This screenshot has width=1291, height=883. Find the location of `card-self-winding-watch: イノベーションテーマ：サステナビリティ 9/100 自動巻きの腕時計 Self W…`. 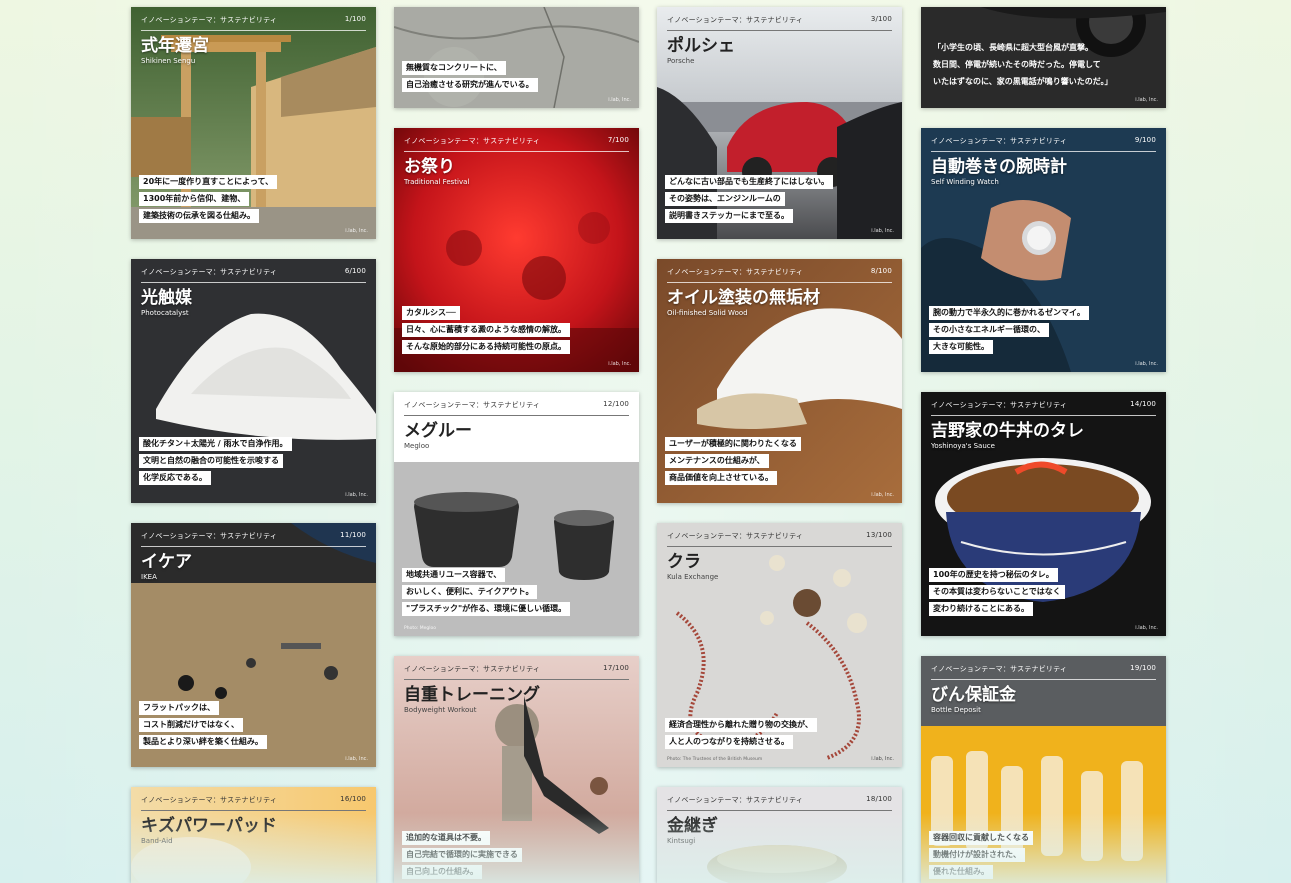

card-self-winding-watch: イノベーションテーマ：サステナビリティ 9/100 自動巻きの腕時計 Self W… is located at coordinates (1043, 250).